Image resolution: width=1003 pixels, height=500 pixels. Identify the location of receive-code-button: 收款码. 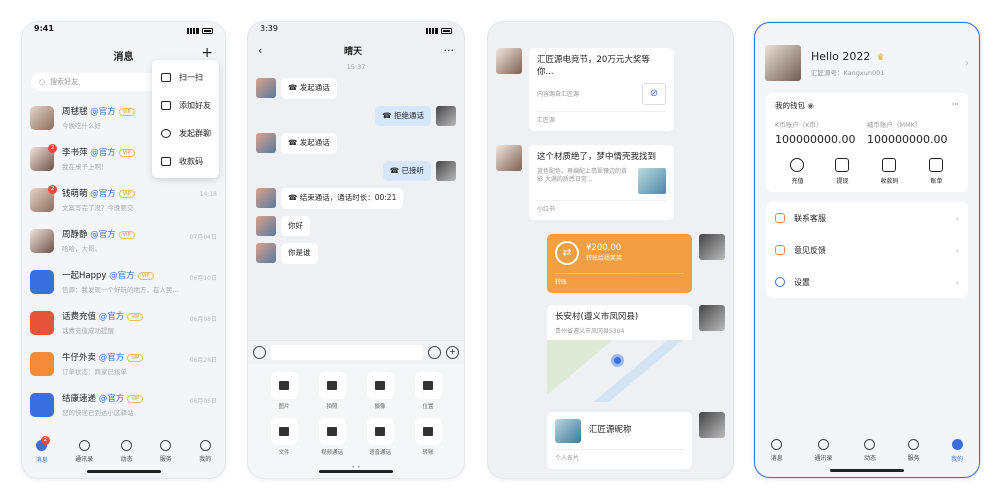
(889, 171).